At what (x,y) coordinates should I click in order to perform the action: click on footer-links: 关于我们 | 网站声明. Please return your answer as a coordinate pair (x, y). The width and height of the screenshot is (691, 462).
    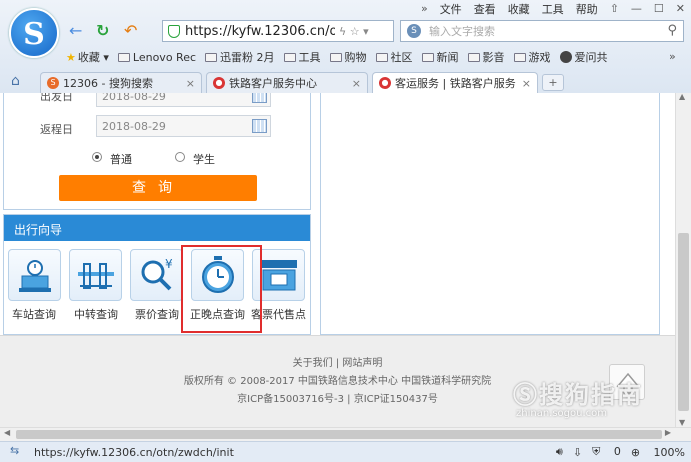
    Looking at the image, I should click on (337, 361).